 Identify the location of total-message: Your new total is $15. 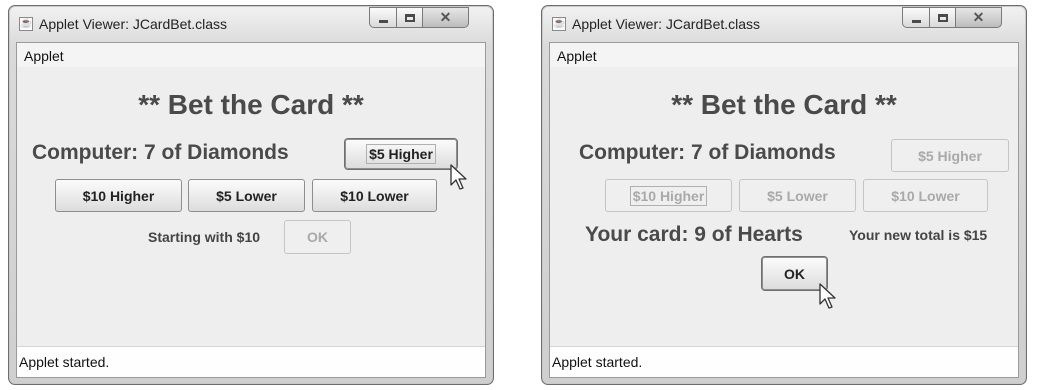
(918, 235).